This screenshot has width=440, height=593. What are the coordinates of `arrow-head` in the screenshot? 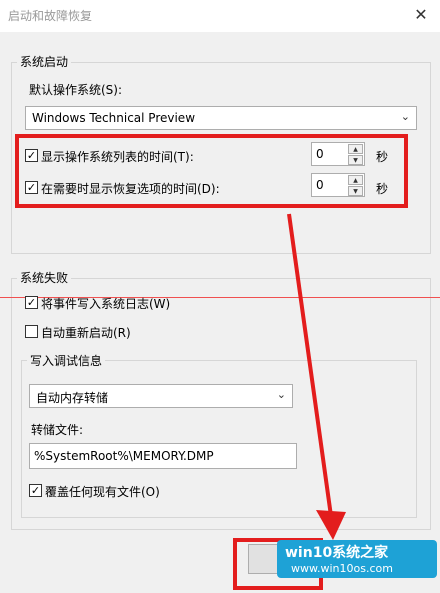 It's located at (331, 525).